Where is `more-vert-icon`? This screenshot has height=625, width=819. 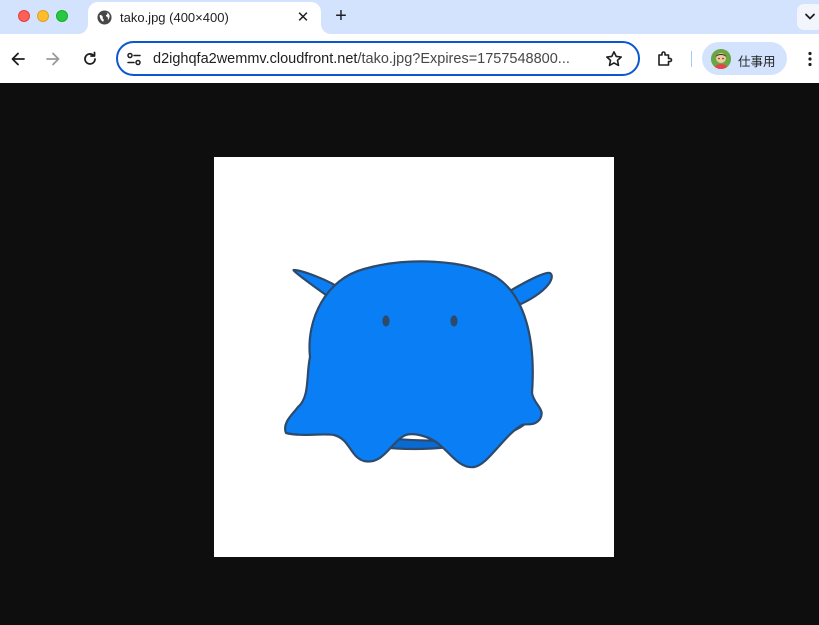
more-vert-icon is located at coordinates (810, 59).